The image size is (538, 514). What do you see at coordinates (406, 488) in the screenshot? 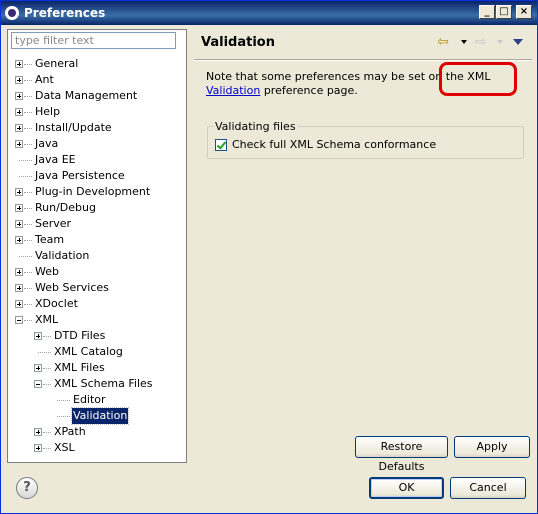
I see `ok-button: OK` at bounding box center [406, 488].